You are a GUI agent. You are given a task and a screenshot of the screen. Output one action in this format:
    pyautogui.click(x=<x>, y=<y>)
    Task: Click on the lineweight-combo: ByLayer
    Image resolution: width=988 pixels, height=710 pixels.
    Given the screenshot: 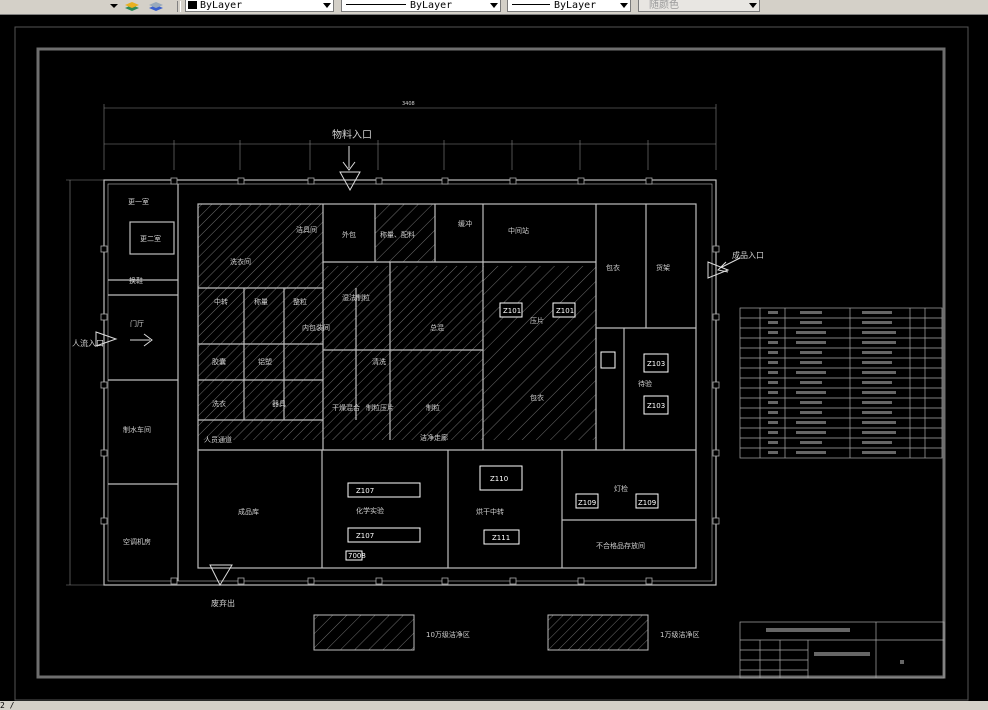 What is the action you would take?
    pyautogui.click(x=569, y=6)
    